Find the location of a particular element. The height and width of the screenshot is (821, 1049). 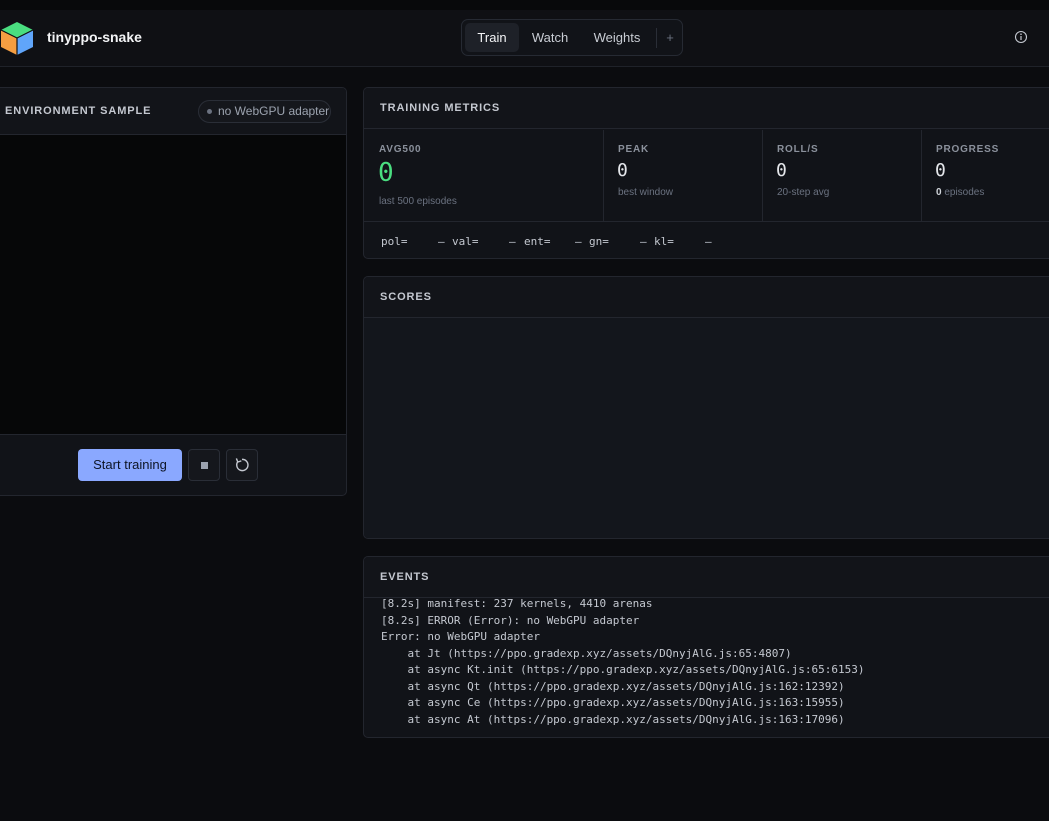

metric-avg500-label: AVG500 is located at coordinates (400, 149).